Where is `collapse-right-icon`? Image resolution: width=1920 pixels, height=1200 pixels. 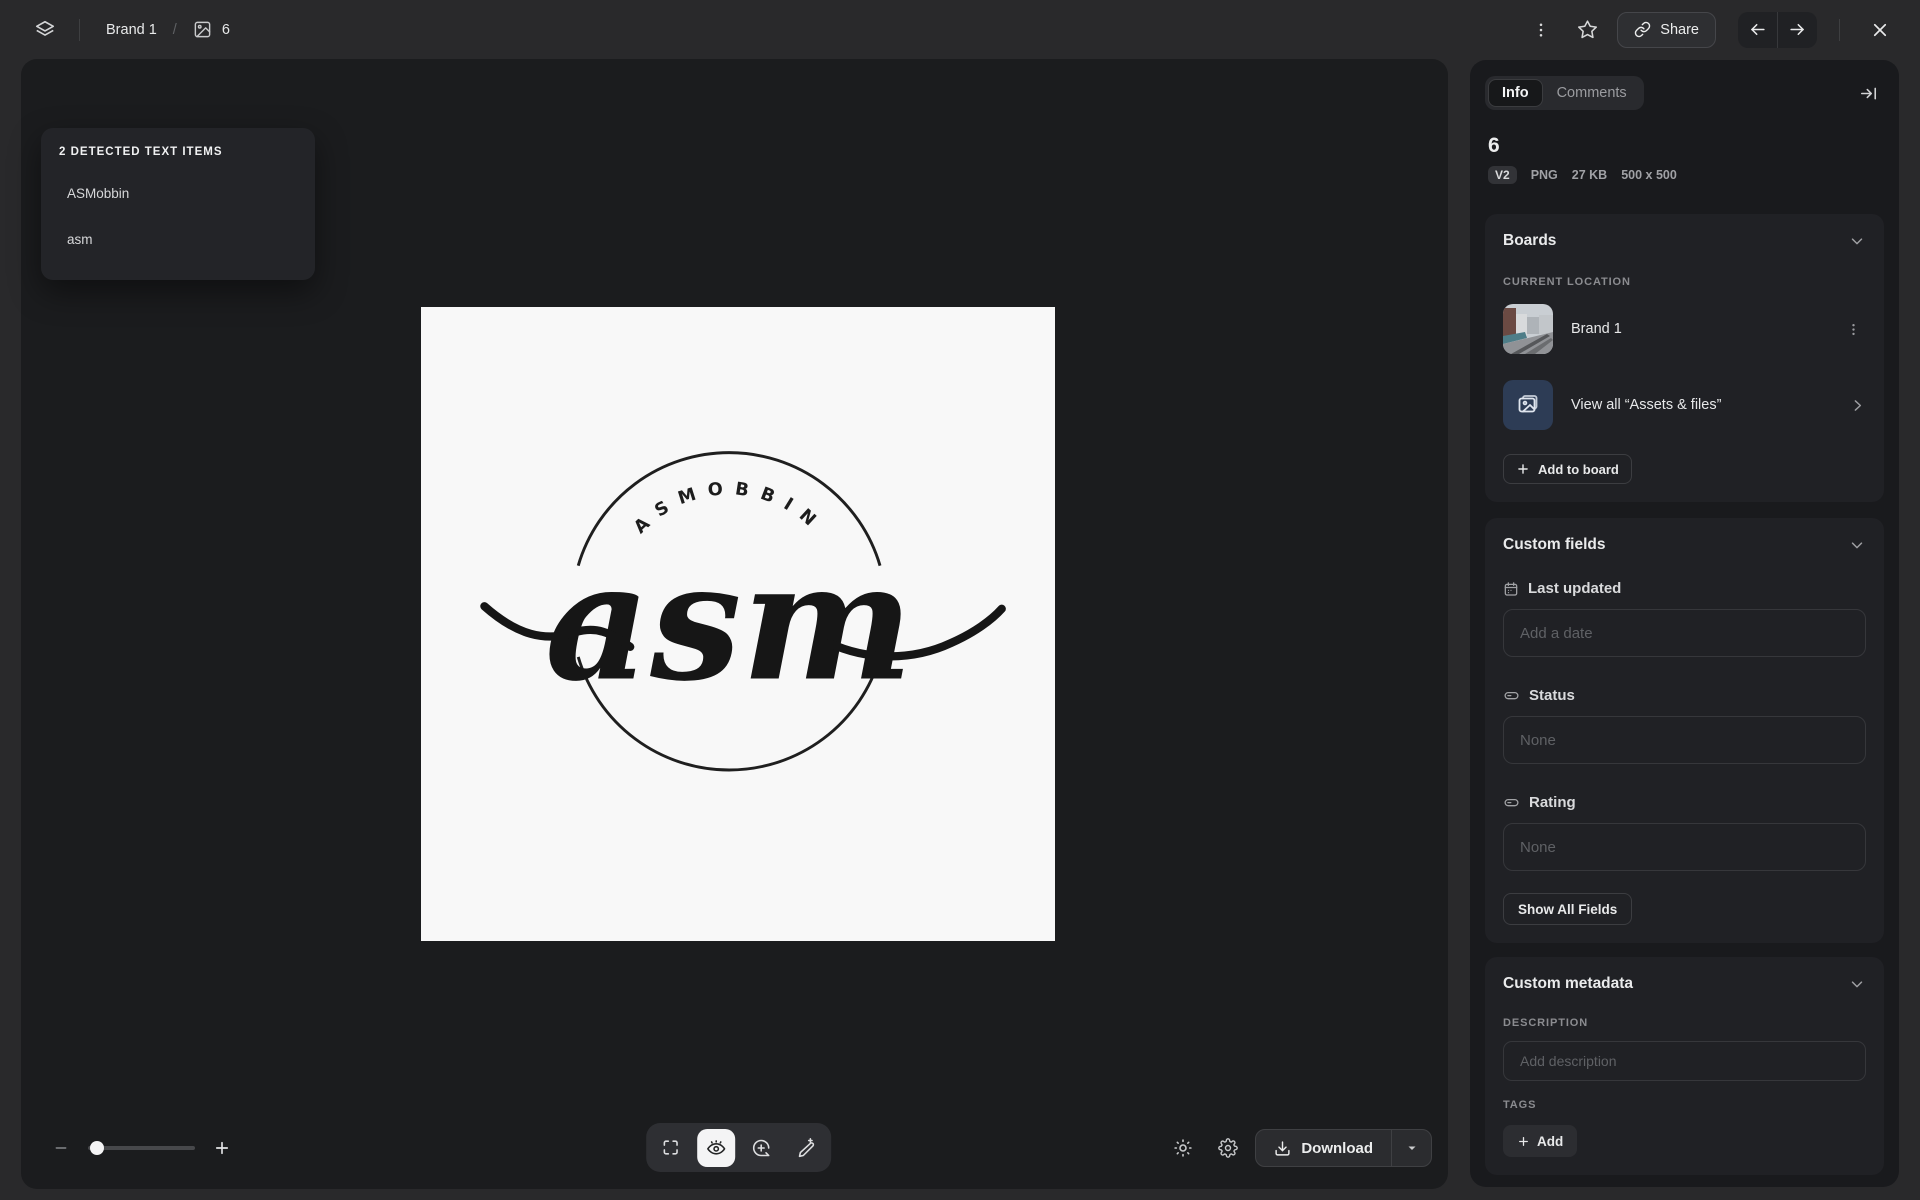
collapse-right-icon is located at coordinates (1868, 93).